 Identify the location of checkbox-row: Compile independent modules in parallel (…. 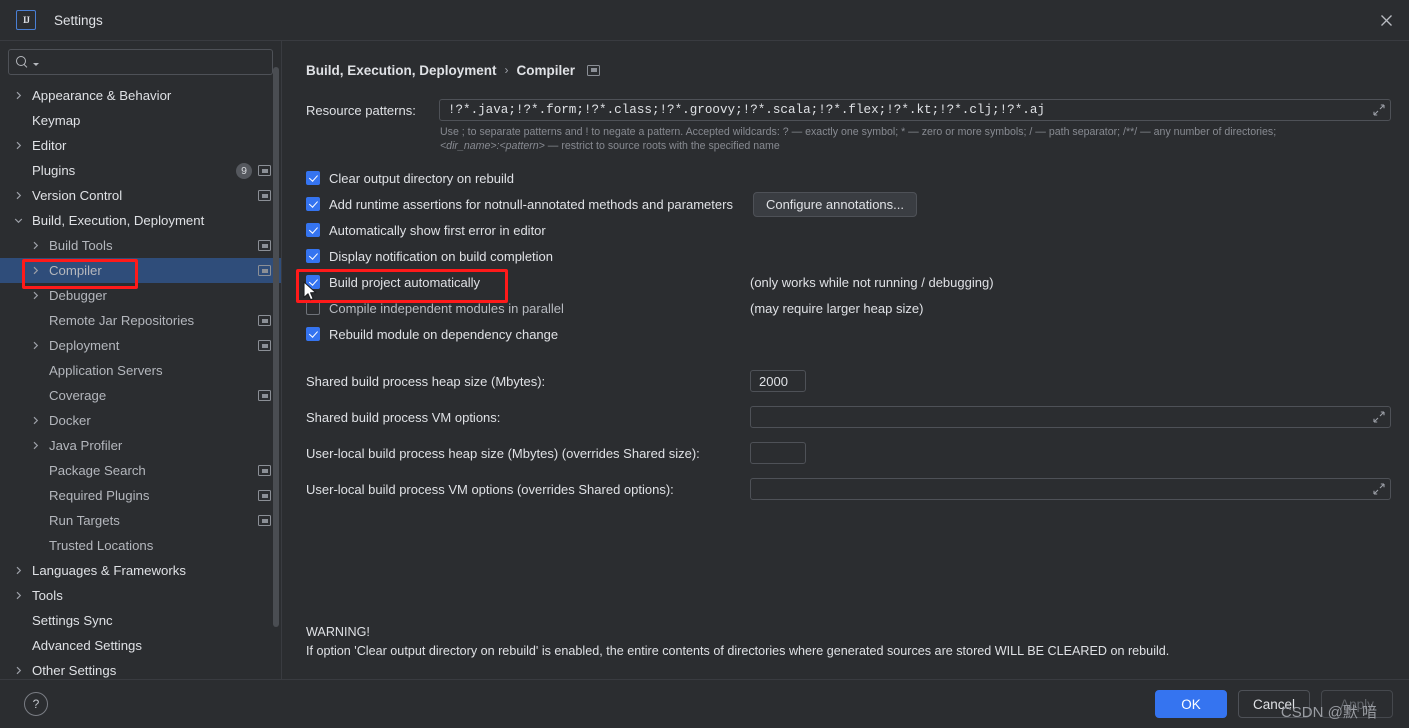
(848, 308).